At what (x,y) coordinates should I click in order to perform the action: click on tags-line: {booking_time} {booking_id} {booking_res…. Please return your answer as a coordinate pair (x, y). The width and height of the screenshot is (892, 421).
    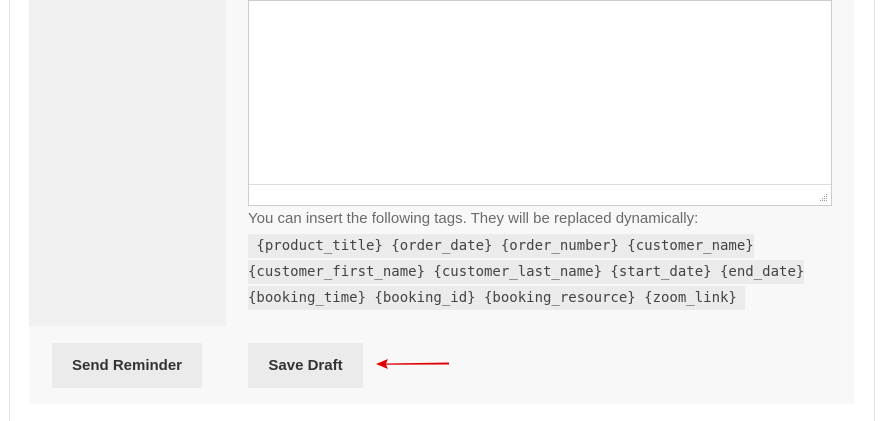
    Looking at the image, I should click on (548, 298).